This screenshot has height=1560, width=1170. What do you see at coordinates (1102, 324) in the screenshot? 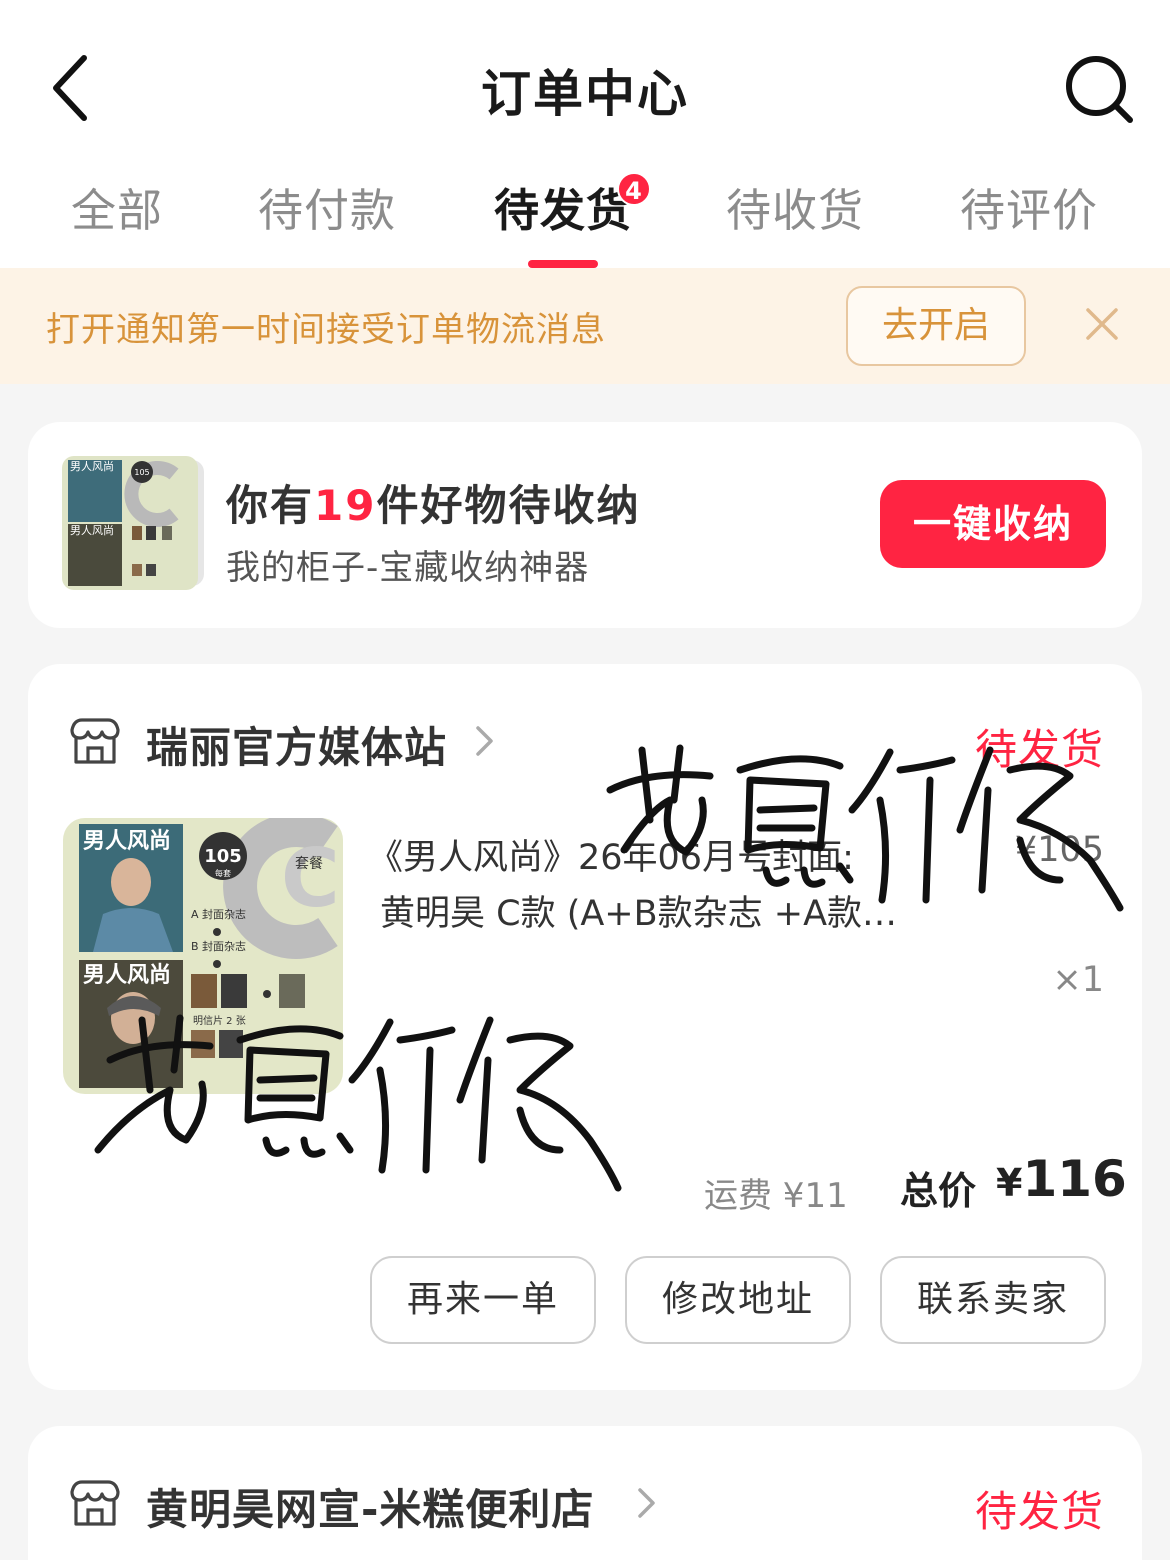
I see `close-icon` at bounding box center [1102, 324].